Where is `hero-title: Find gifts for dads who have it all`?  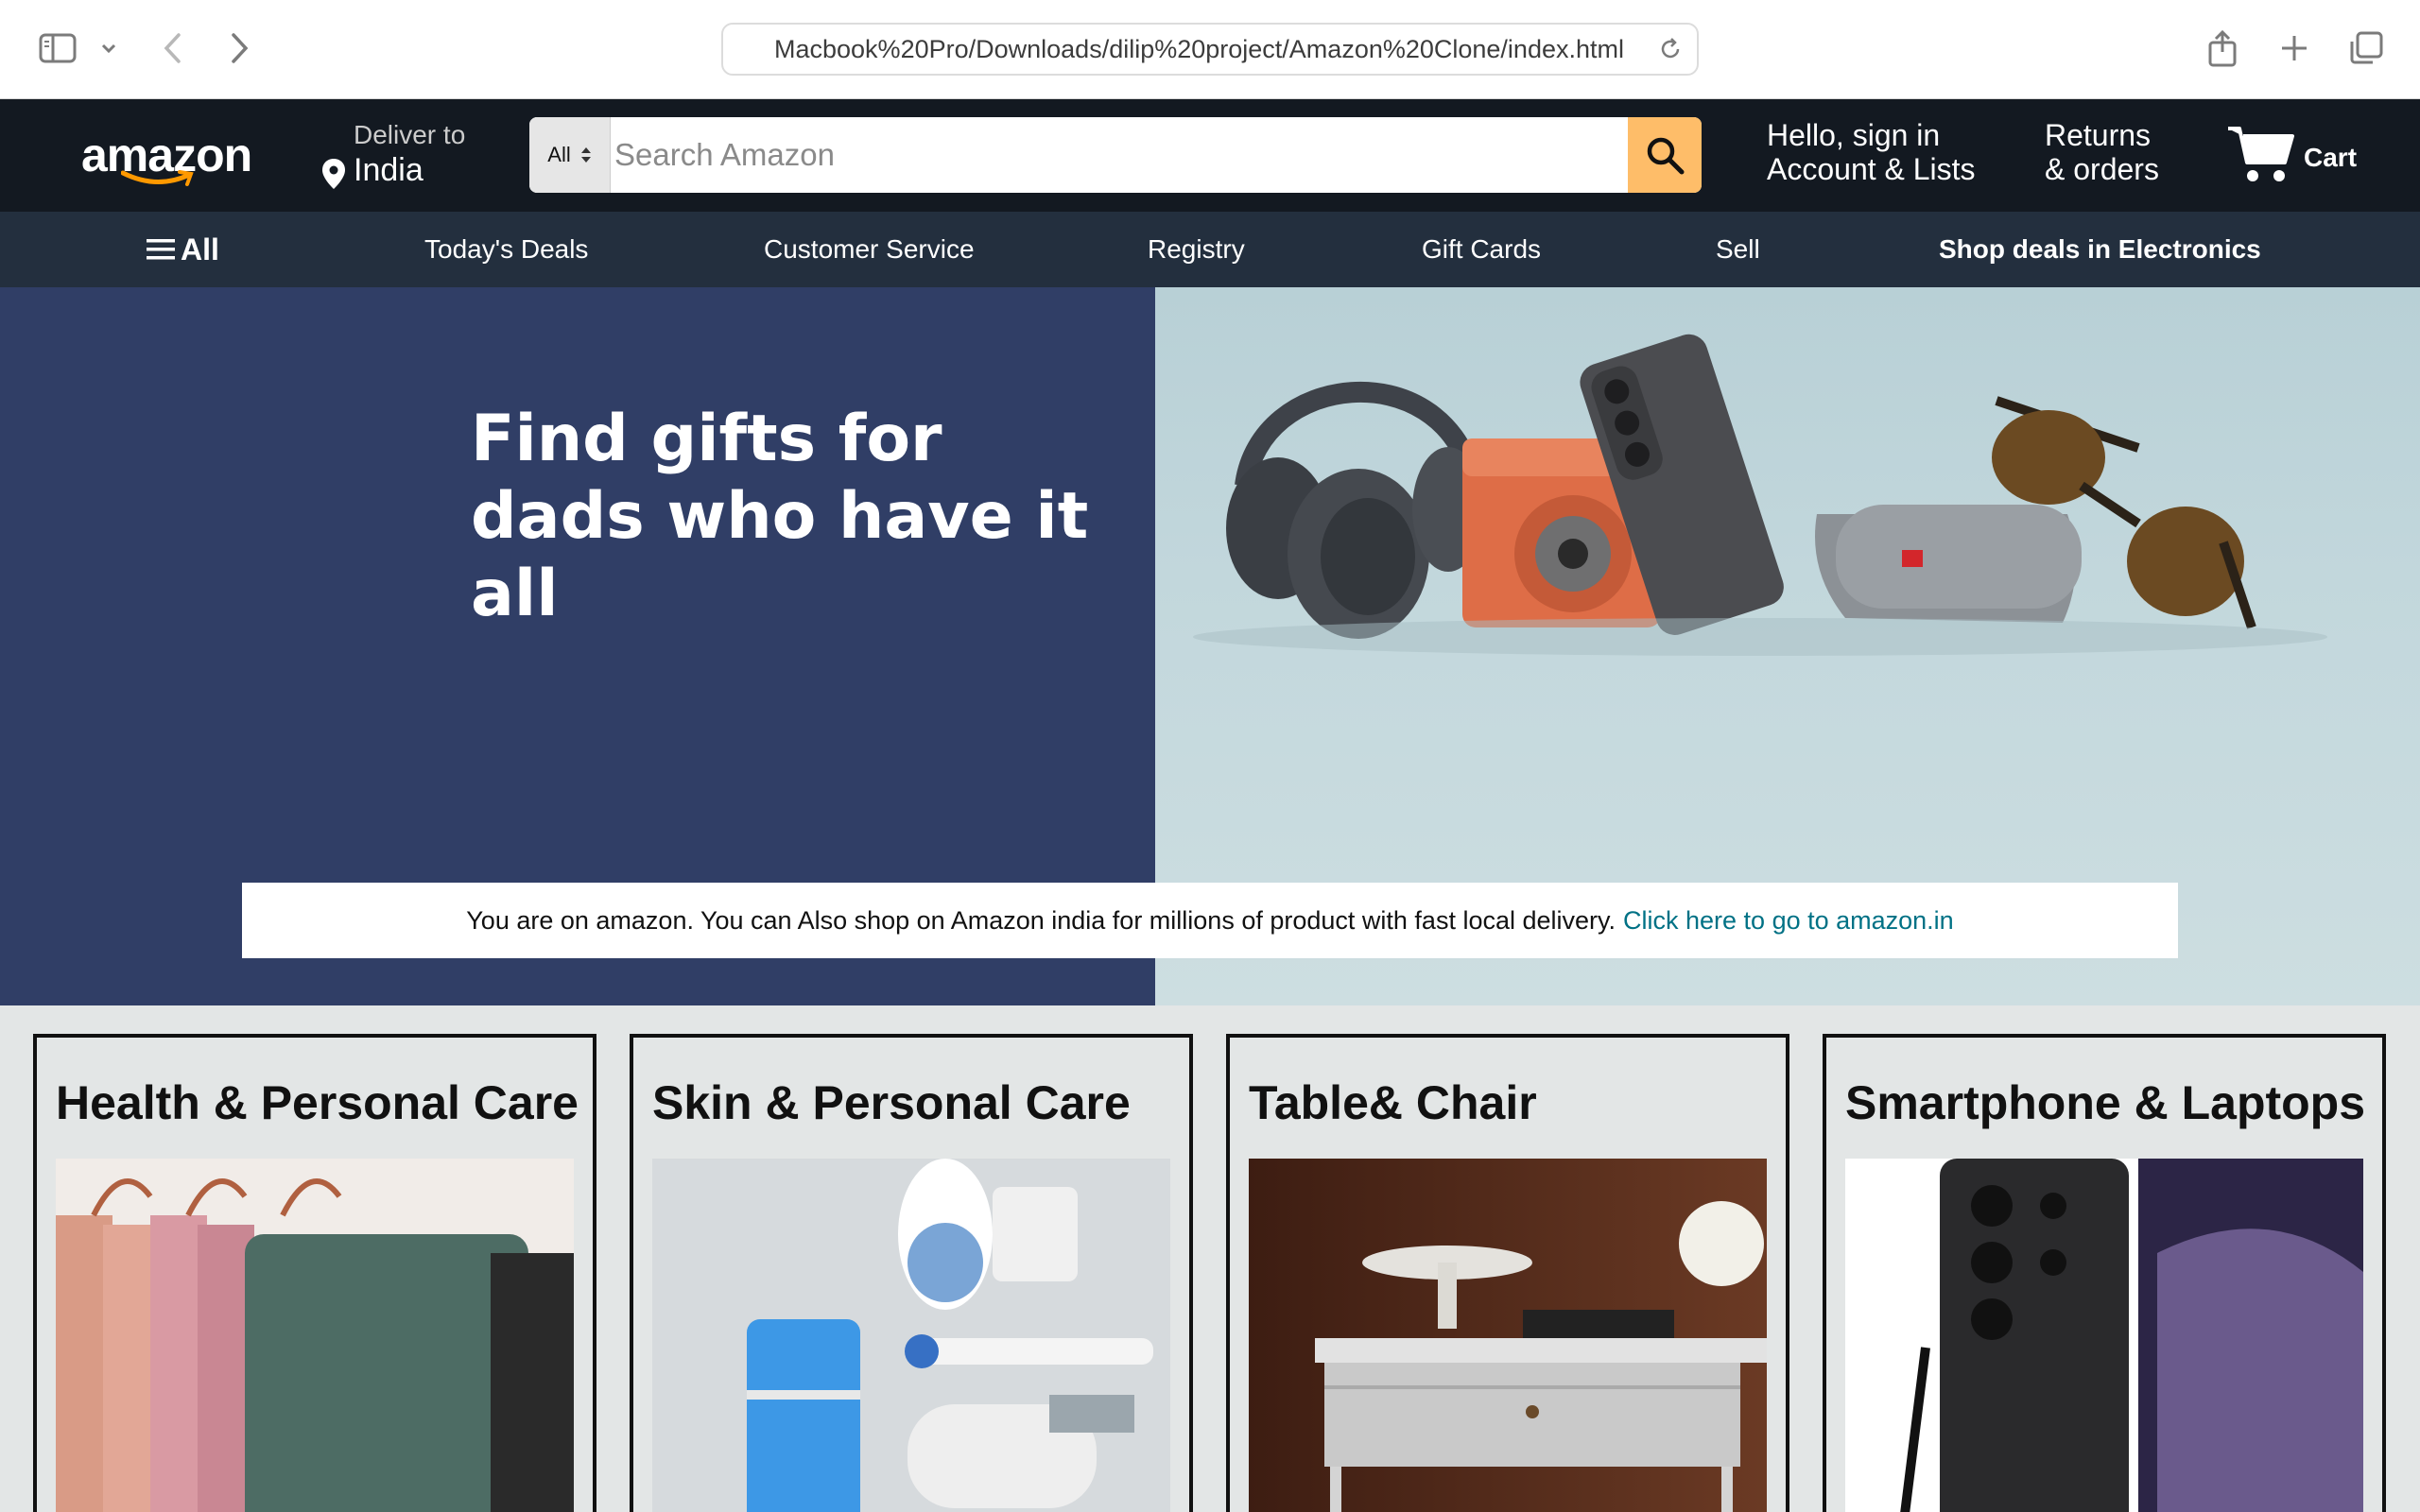 hero-title: Find gifts for dads who have it all is located at coordinates (811, 517).